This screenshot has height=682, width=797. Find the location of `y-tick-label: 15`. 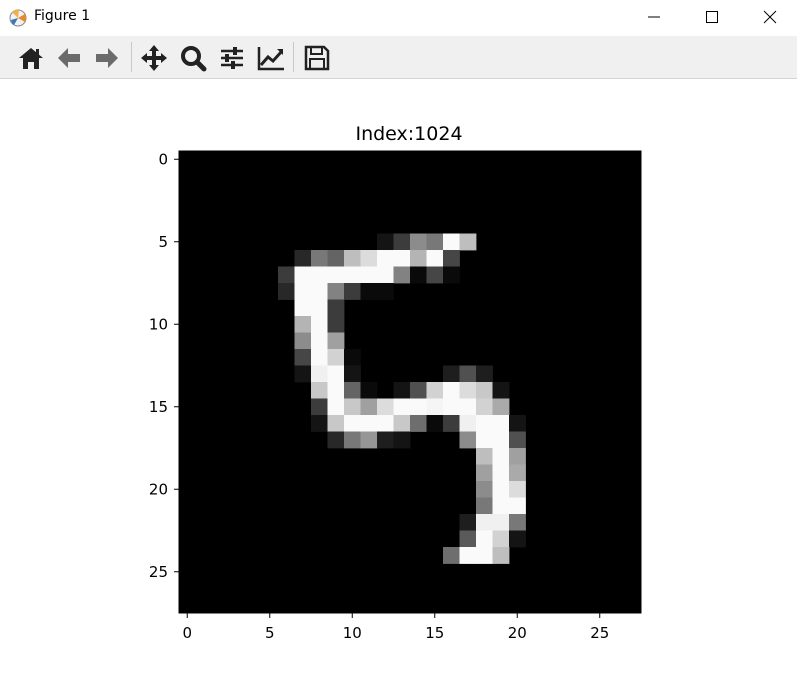

y-tick-label: 15 is located at coordinates (158, 407).